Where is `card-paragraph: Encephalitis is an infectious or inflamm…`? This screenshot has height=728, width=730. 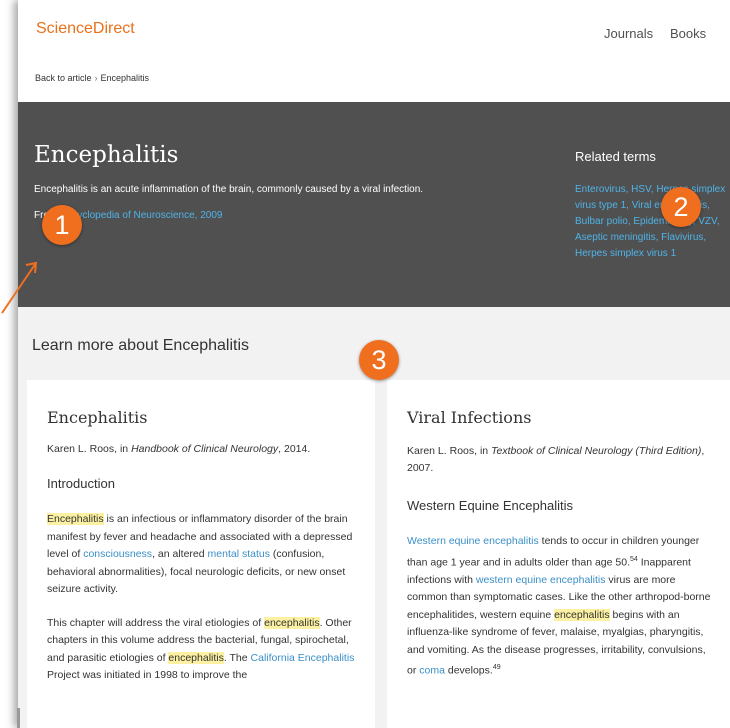 card-paragraph: Encephalitis is an infectious or inflamm… is located at coordinates (201, 555).